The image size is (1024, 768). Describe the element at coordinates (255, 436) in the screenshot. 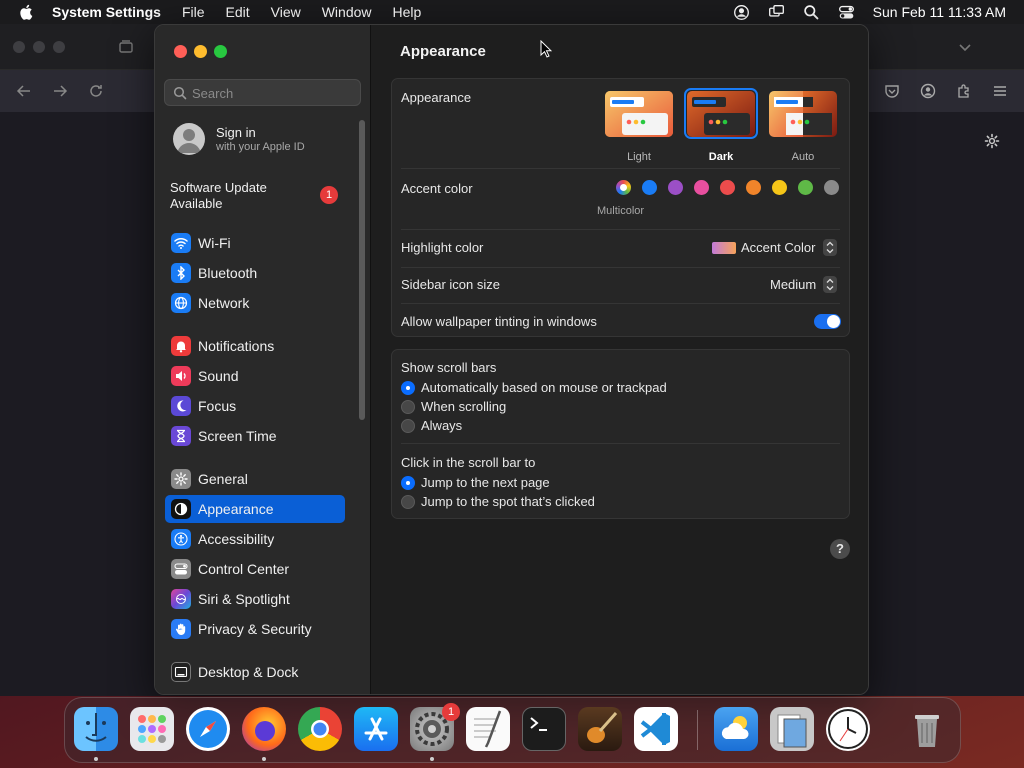

I see `sidebar-item-screen-time: Screen Time` at that location.